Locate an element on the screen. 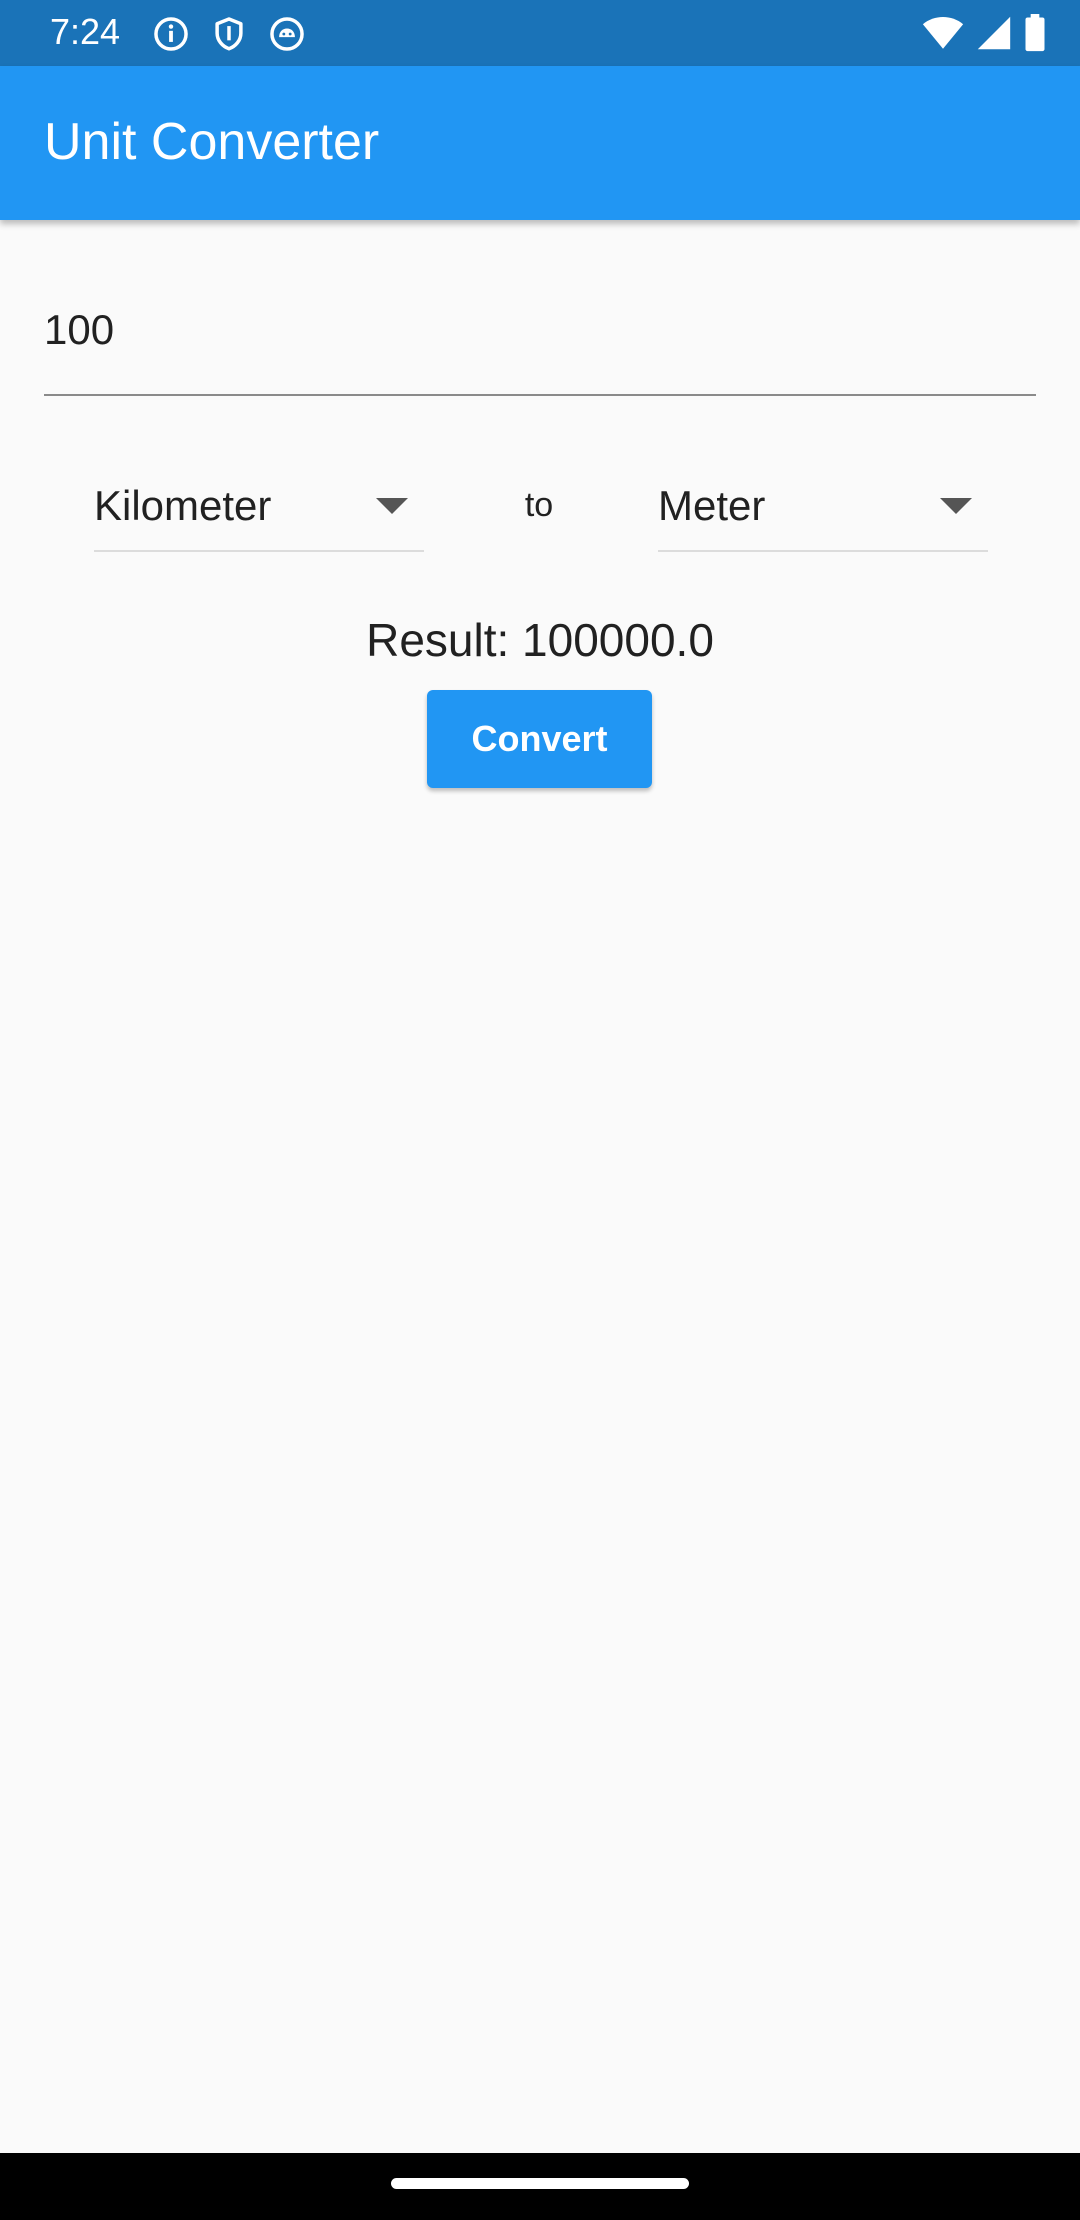 This screenshot has width=1080, height=2220. value-input-underline is located at coordinates (540, 395).